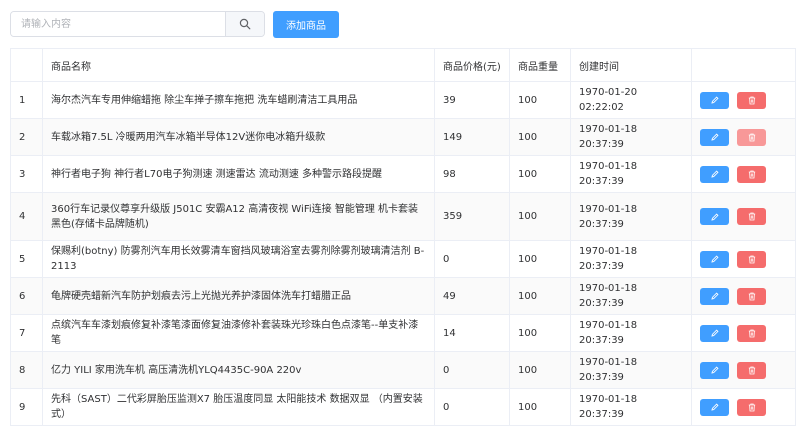  What do you see at coordinates (238, 333) in the screenshot?
I see `cell-name: 点缤汽车车漆划痕修复补漆笔漆面修复油漆修补套装珠光珍珠白色点漆笔--单支补漆笔` at bounding box center [238, 333].